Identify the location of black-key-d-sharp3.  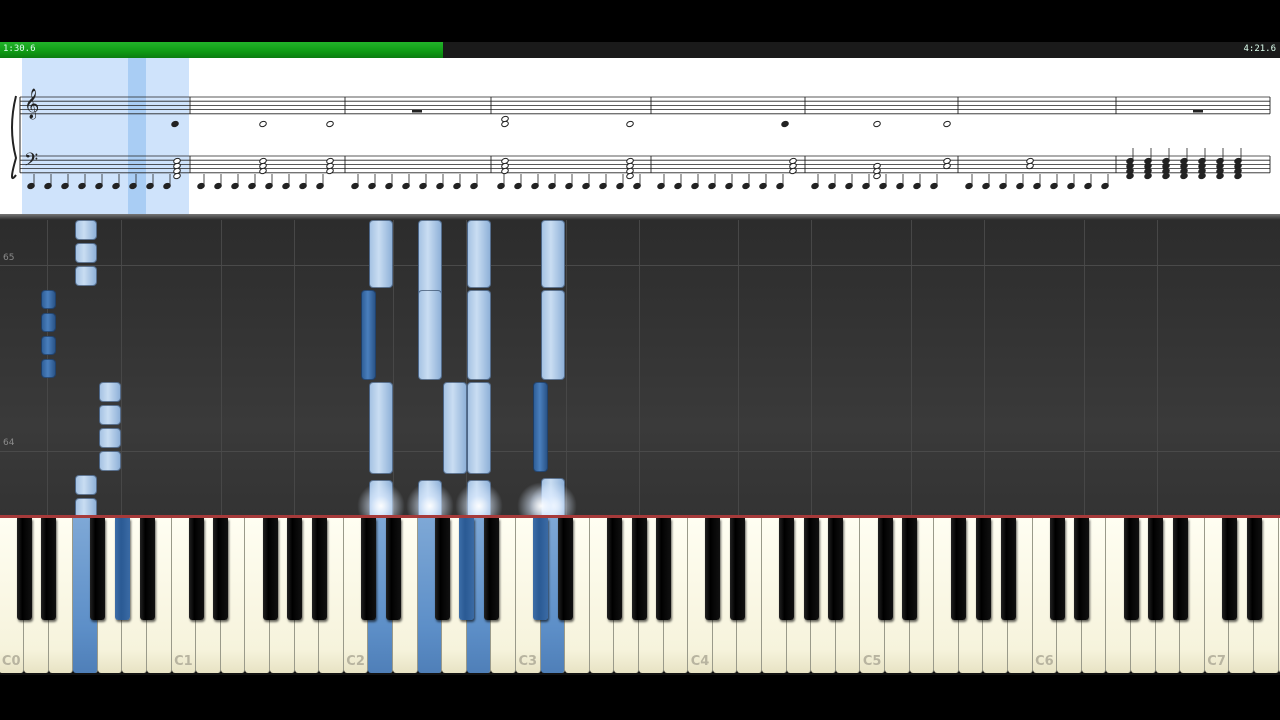
(565, 569).